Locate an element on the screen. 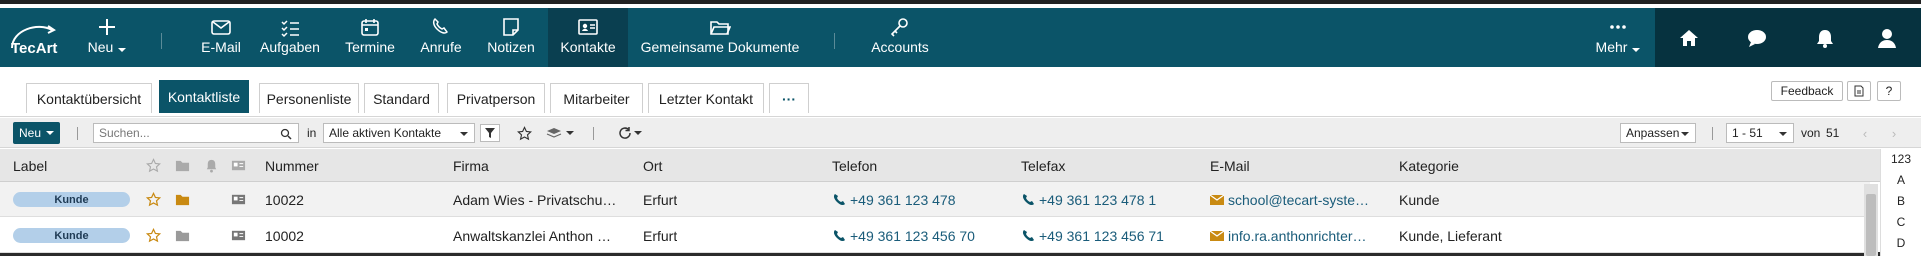 Image resolution: width=1921 pixels, height=256 pixels. nav-item-anrufe: Anrufe is located at coordinates (441, 37).